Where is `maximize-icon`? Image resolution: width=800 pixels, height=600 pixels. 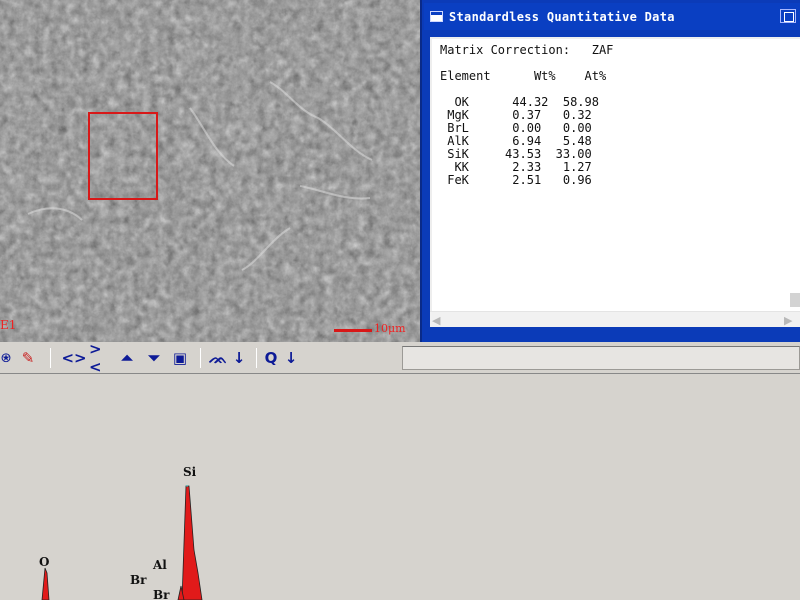
maximize-icon is located at coordinates (788, 16).